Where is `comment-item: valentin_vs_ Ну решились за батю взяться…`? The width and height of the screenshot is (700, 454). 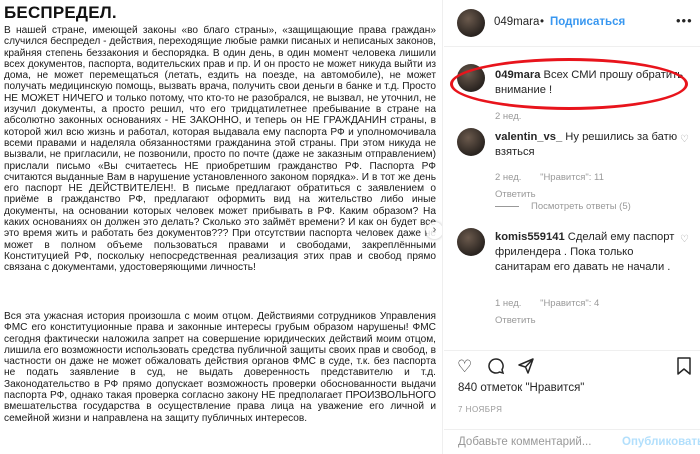
comment-item: valentin_vs_ Ну решились за батю взяться… is located at coordinates (572, 173).